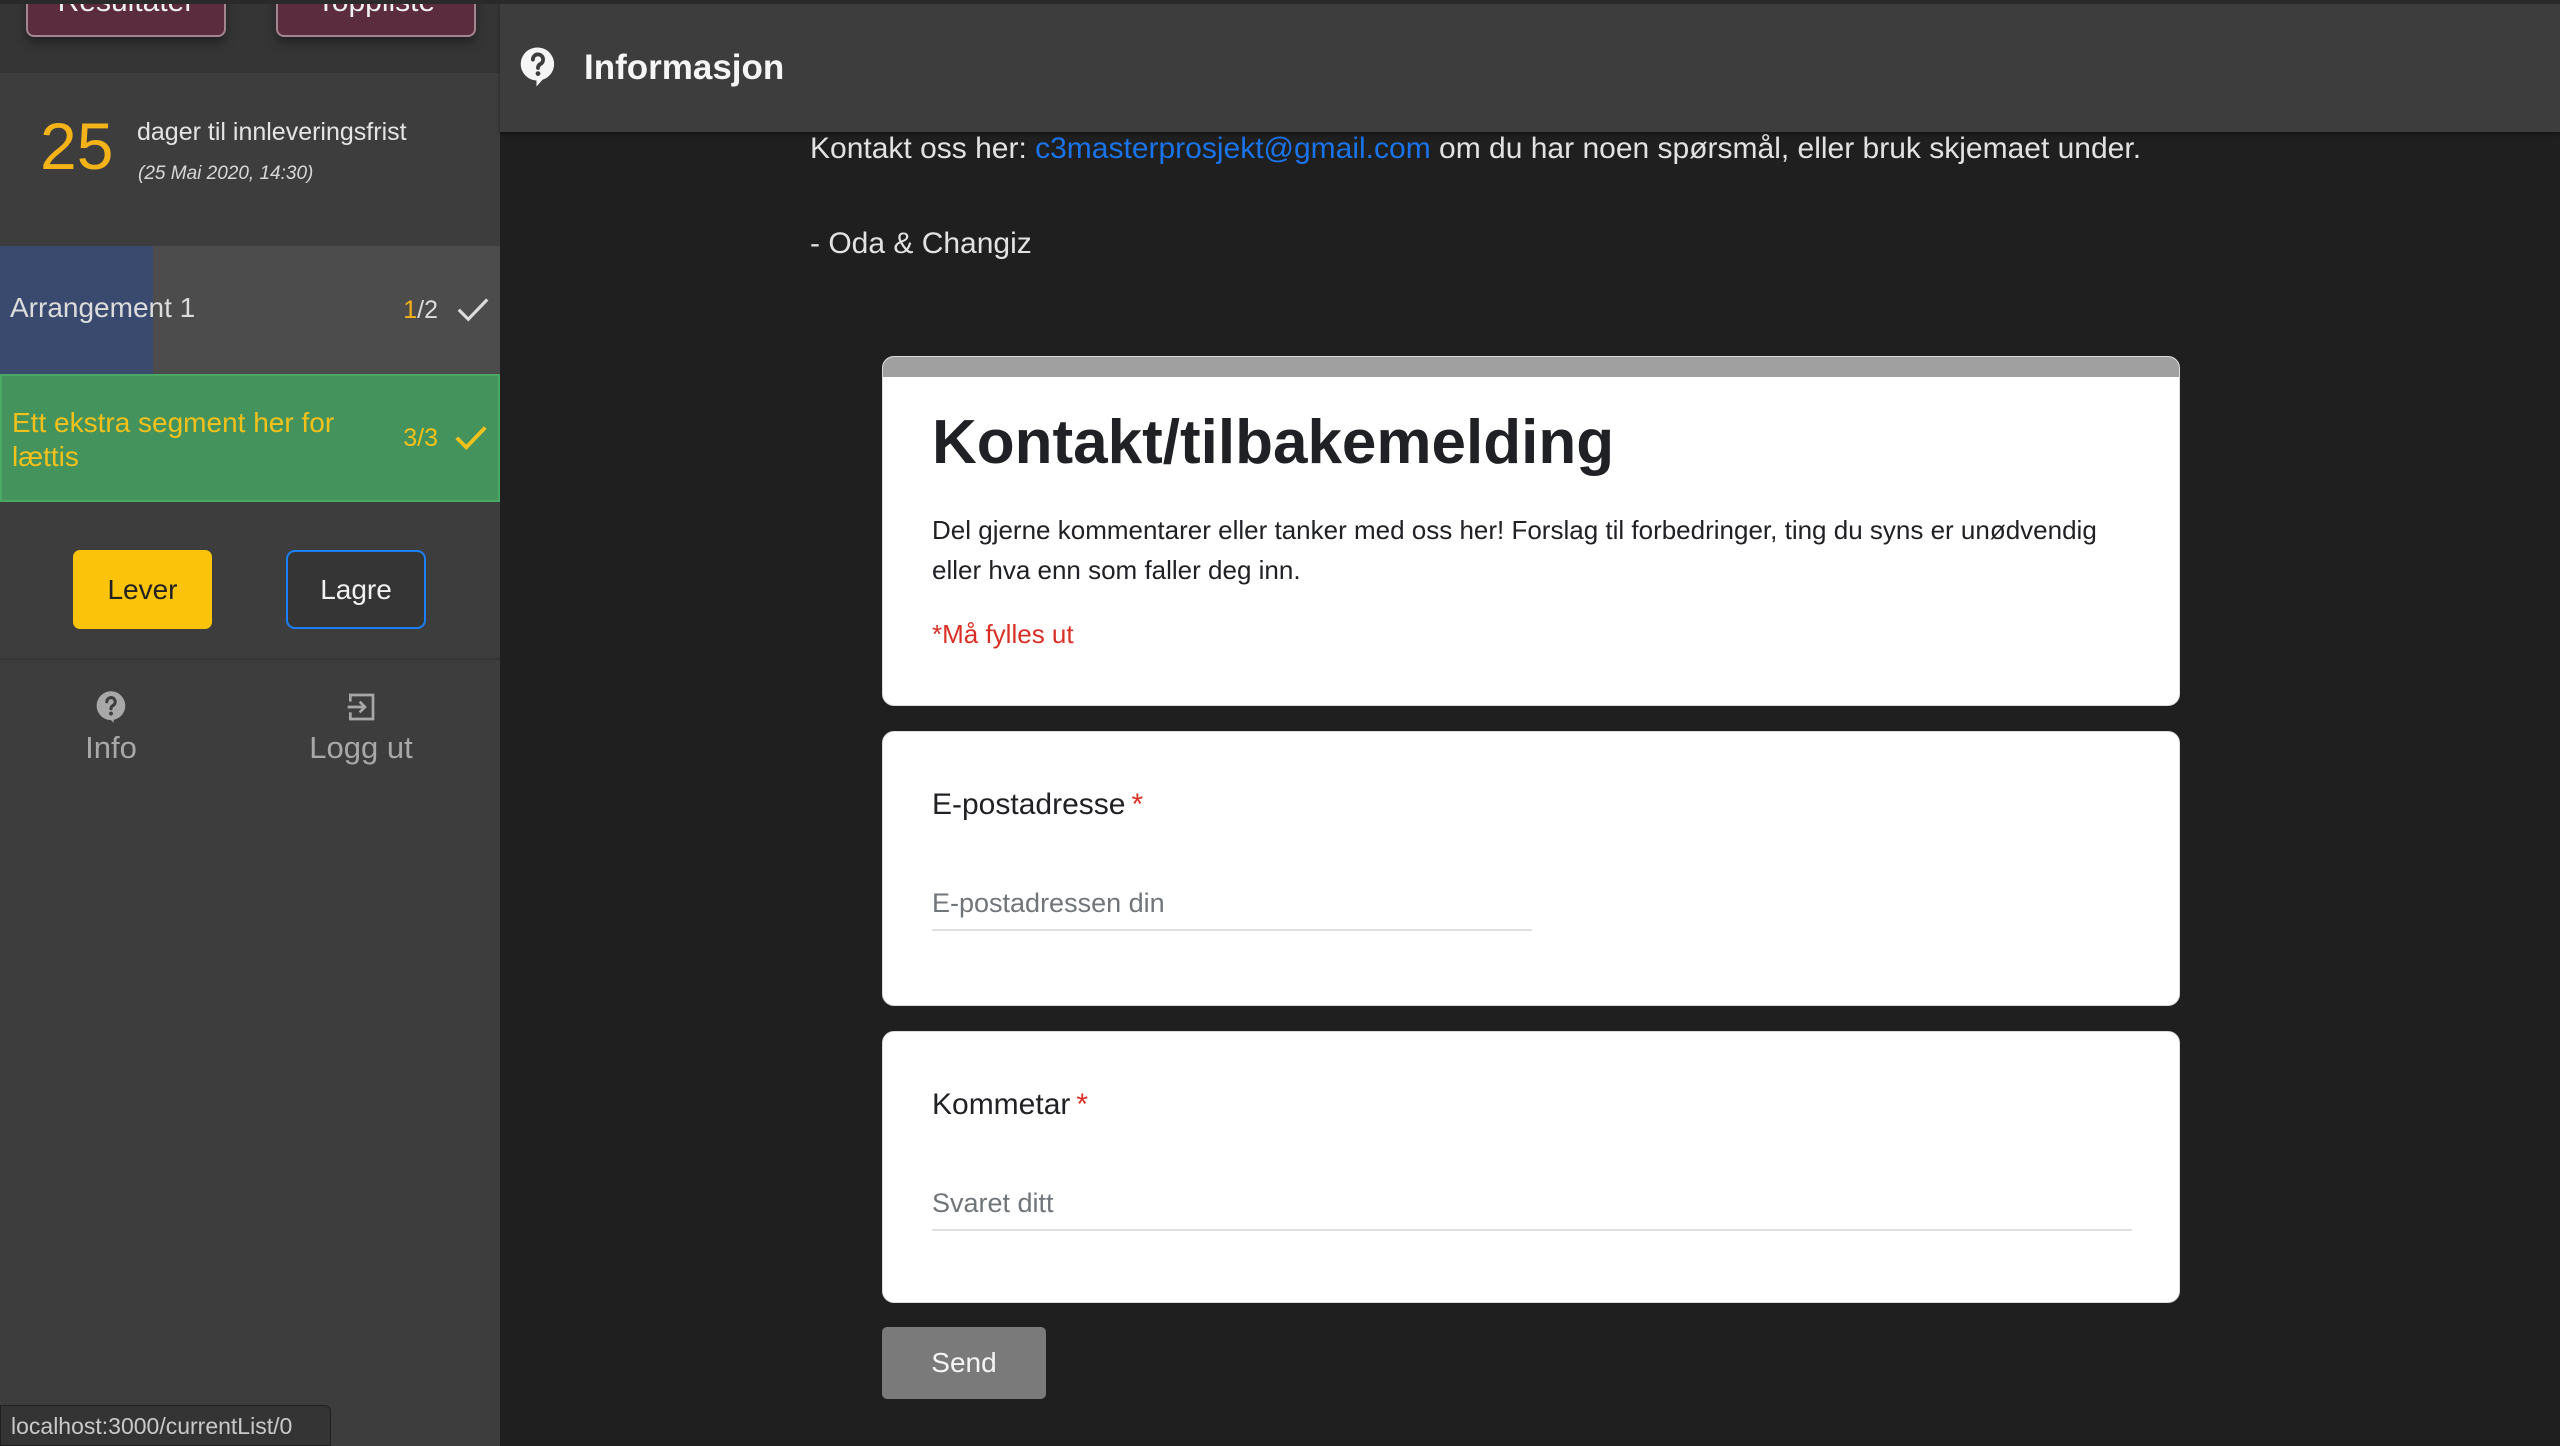  Describe the element at coordinates (376, 18) in the screenshot. I see `leaderboard-button: Toppliste` at that location.